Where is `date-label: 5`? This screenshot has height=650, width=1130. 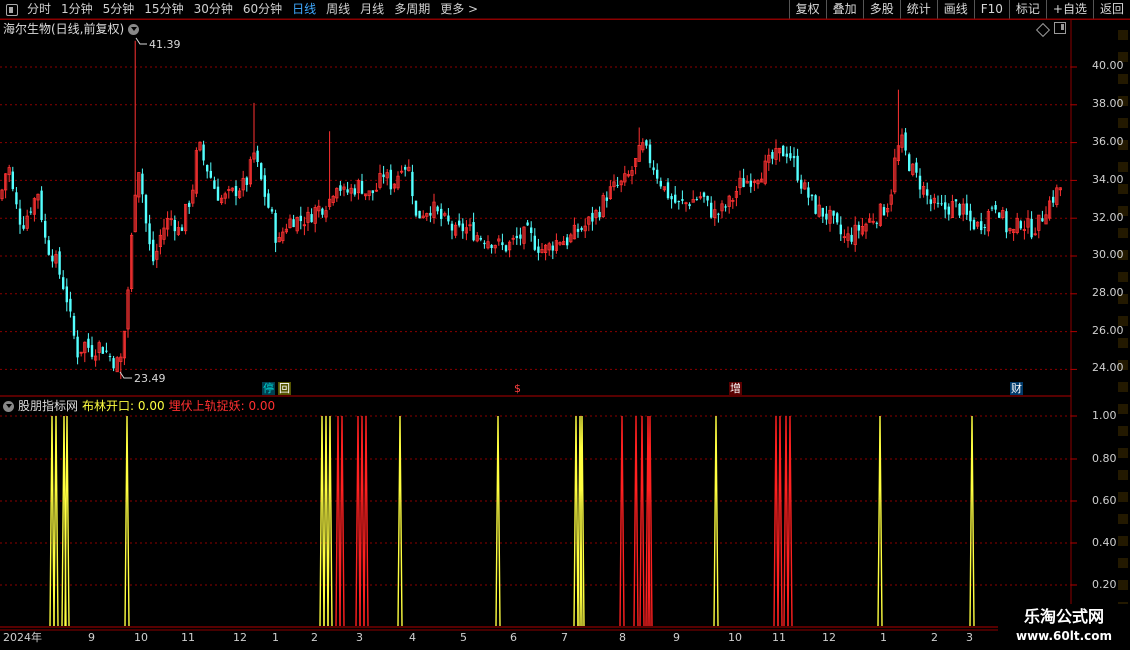 date-label: 5 is located at coordinates (463, 637).